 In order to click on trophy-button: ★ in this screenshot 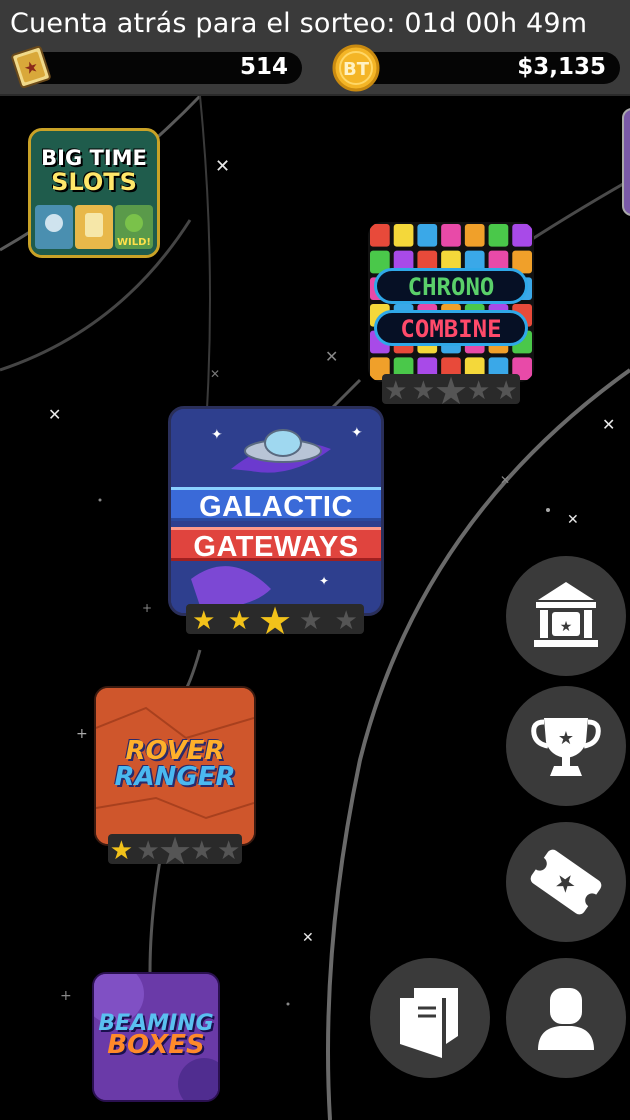, I will do `click(566, 746)`.